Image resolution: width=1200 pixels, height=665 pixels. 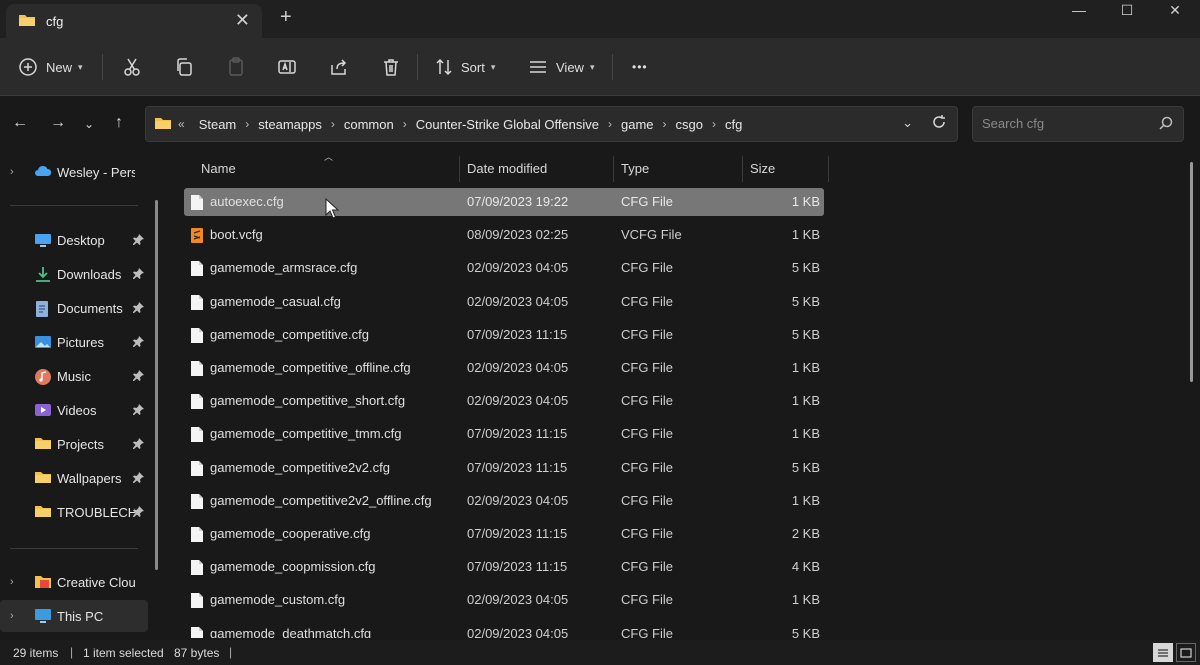 What do you see at coordinates (43, 378) in the screenshot?
I see `music-icon` at bounding box center [43, 378].